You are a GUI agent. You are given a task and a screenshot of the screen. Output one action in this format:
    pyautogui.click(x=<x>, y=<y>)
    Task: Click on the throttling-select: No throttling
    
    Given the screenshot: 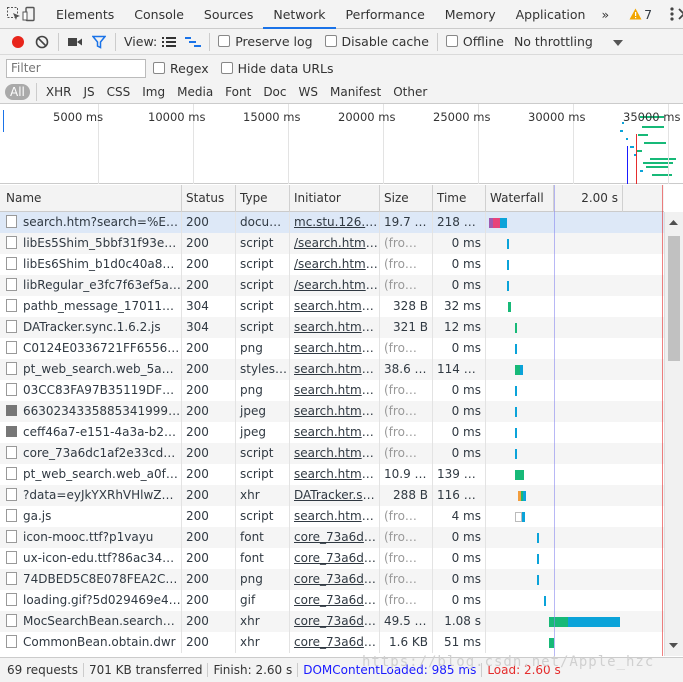 What is the action you would take?
    pyautogui.click(x=553, y=41)
    